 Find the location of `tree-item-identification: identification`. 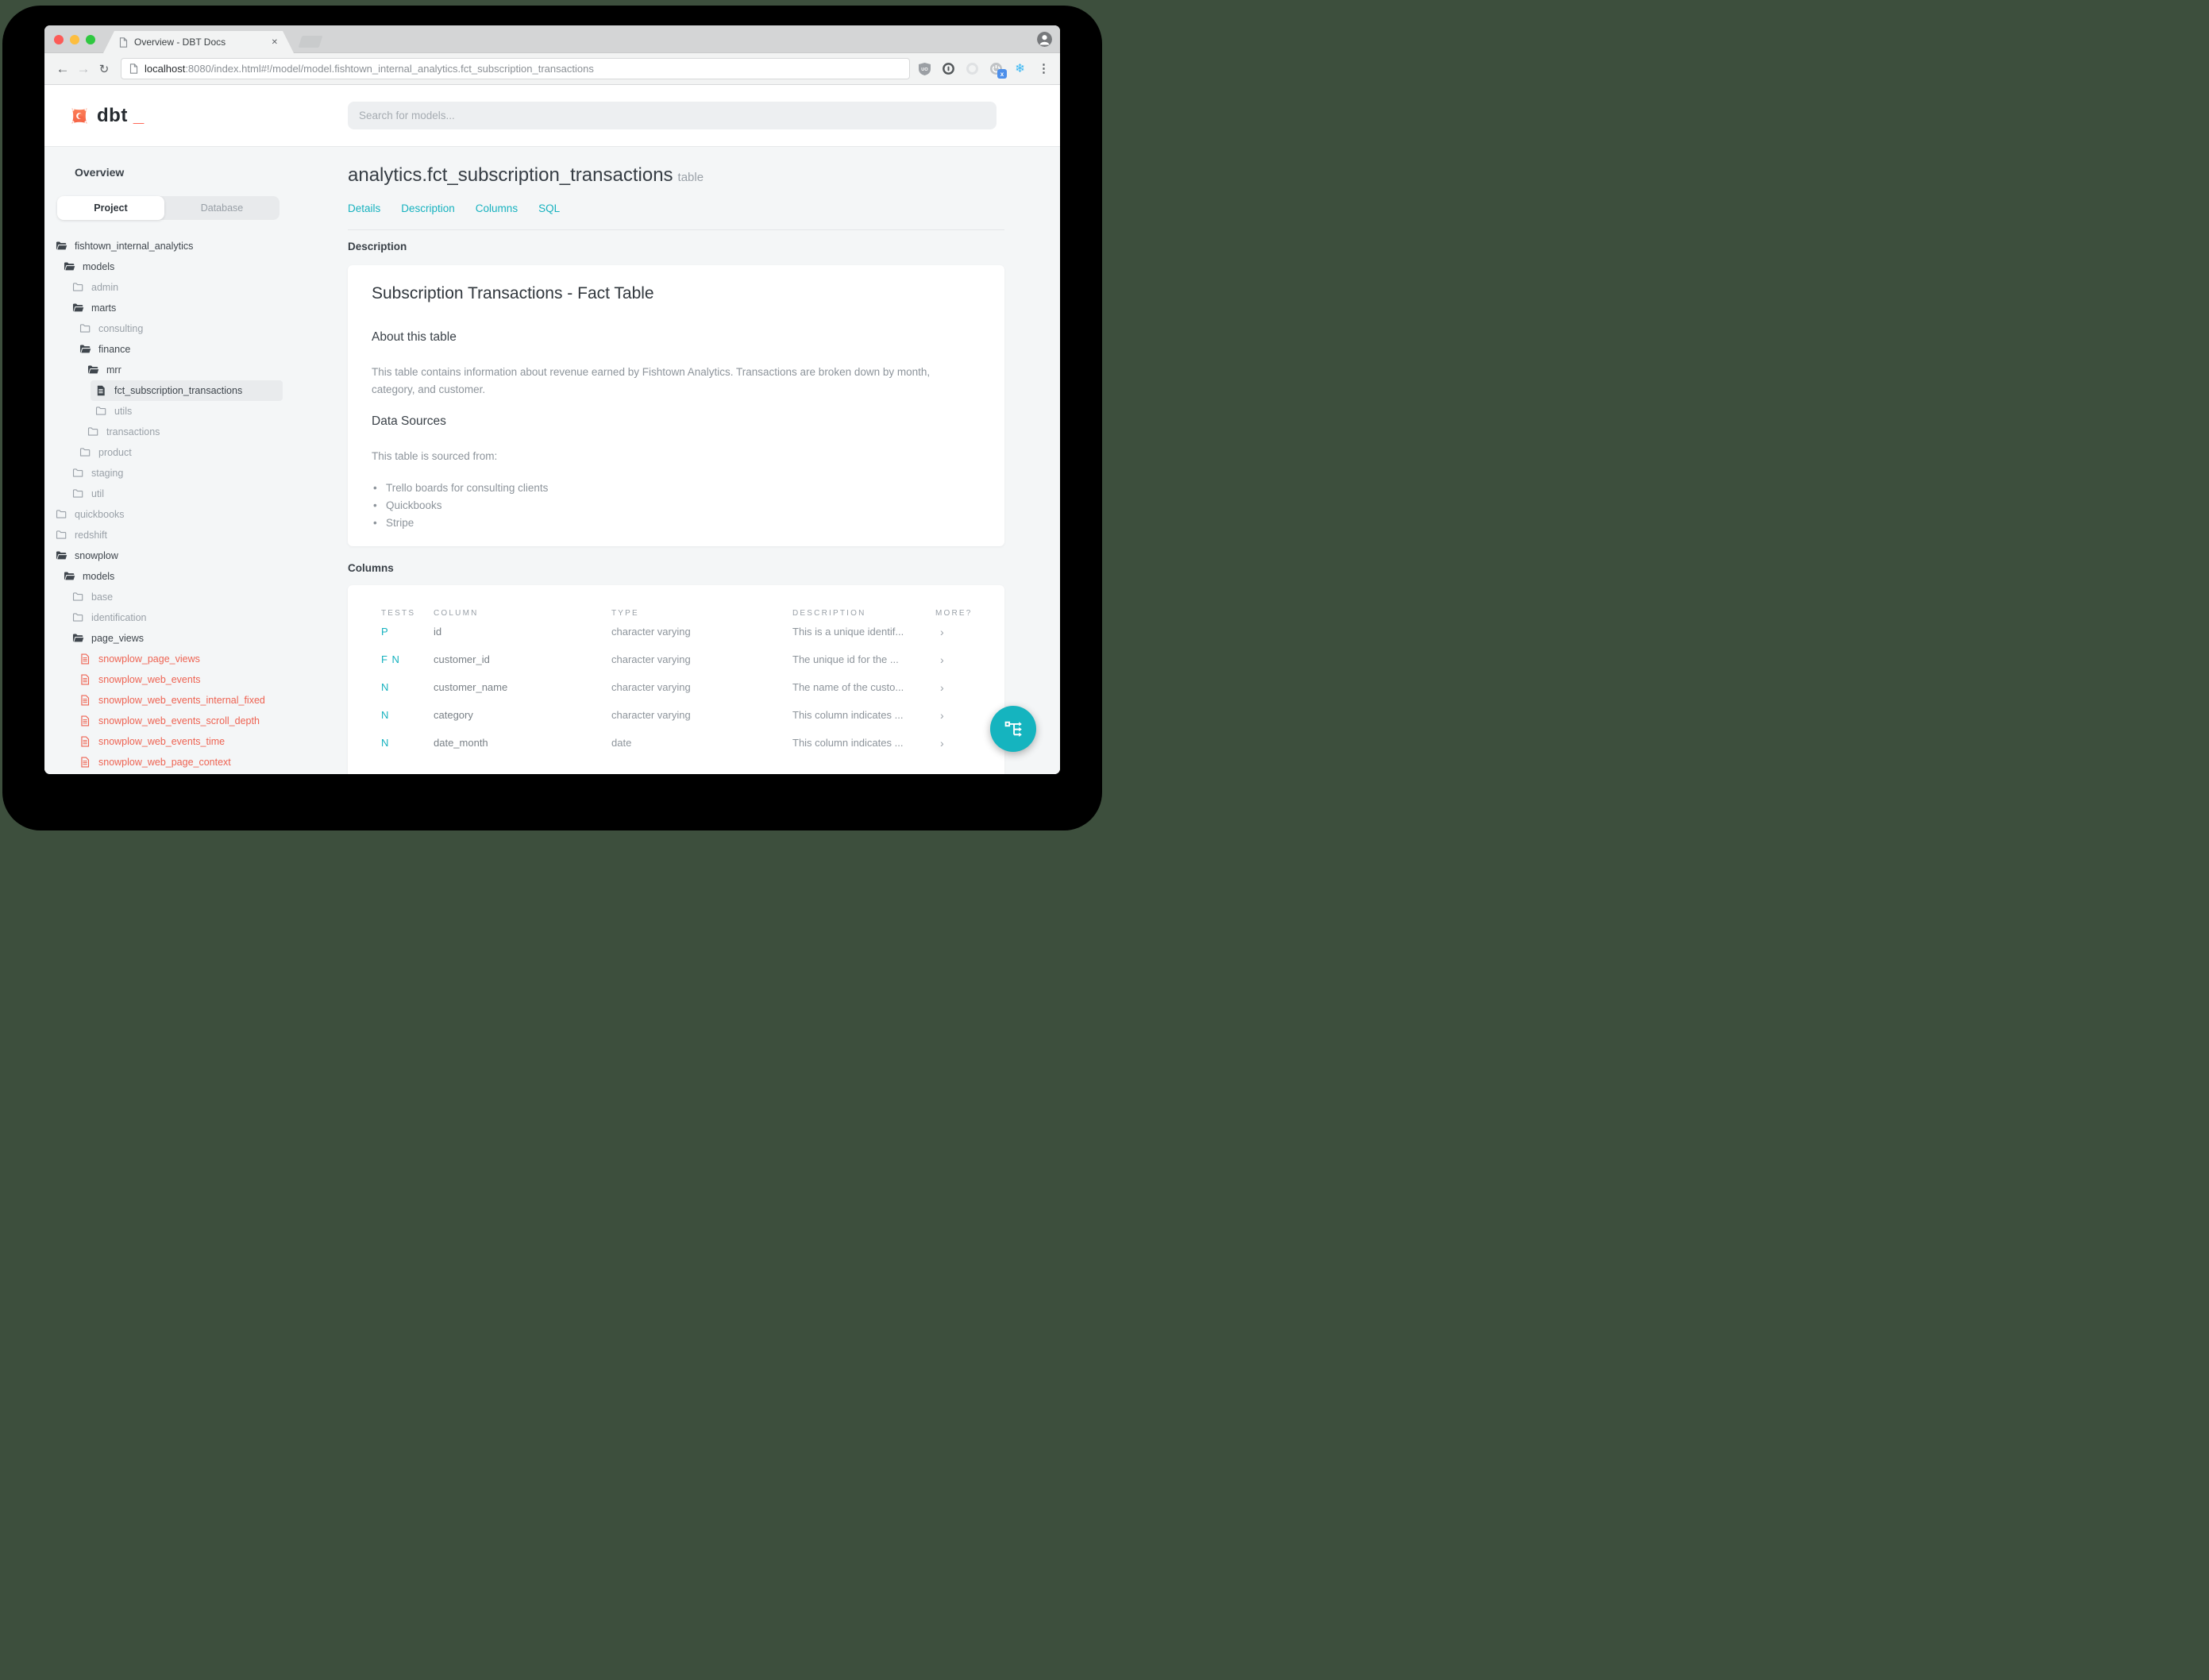

tree-item-identification: identification is located at coordinates (192, 617).